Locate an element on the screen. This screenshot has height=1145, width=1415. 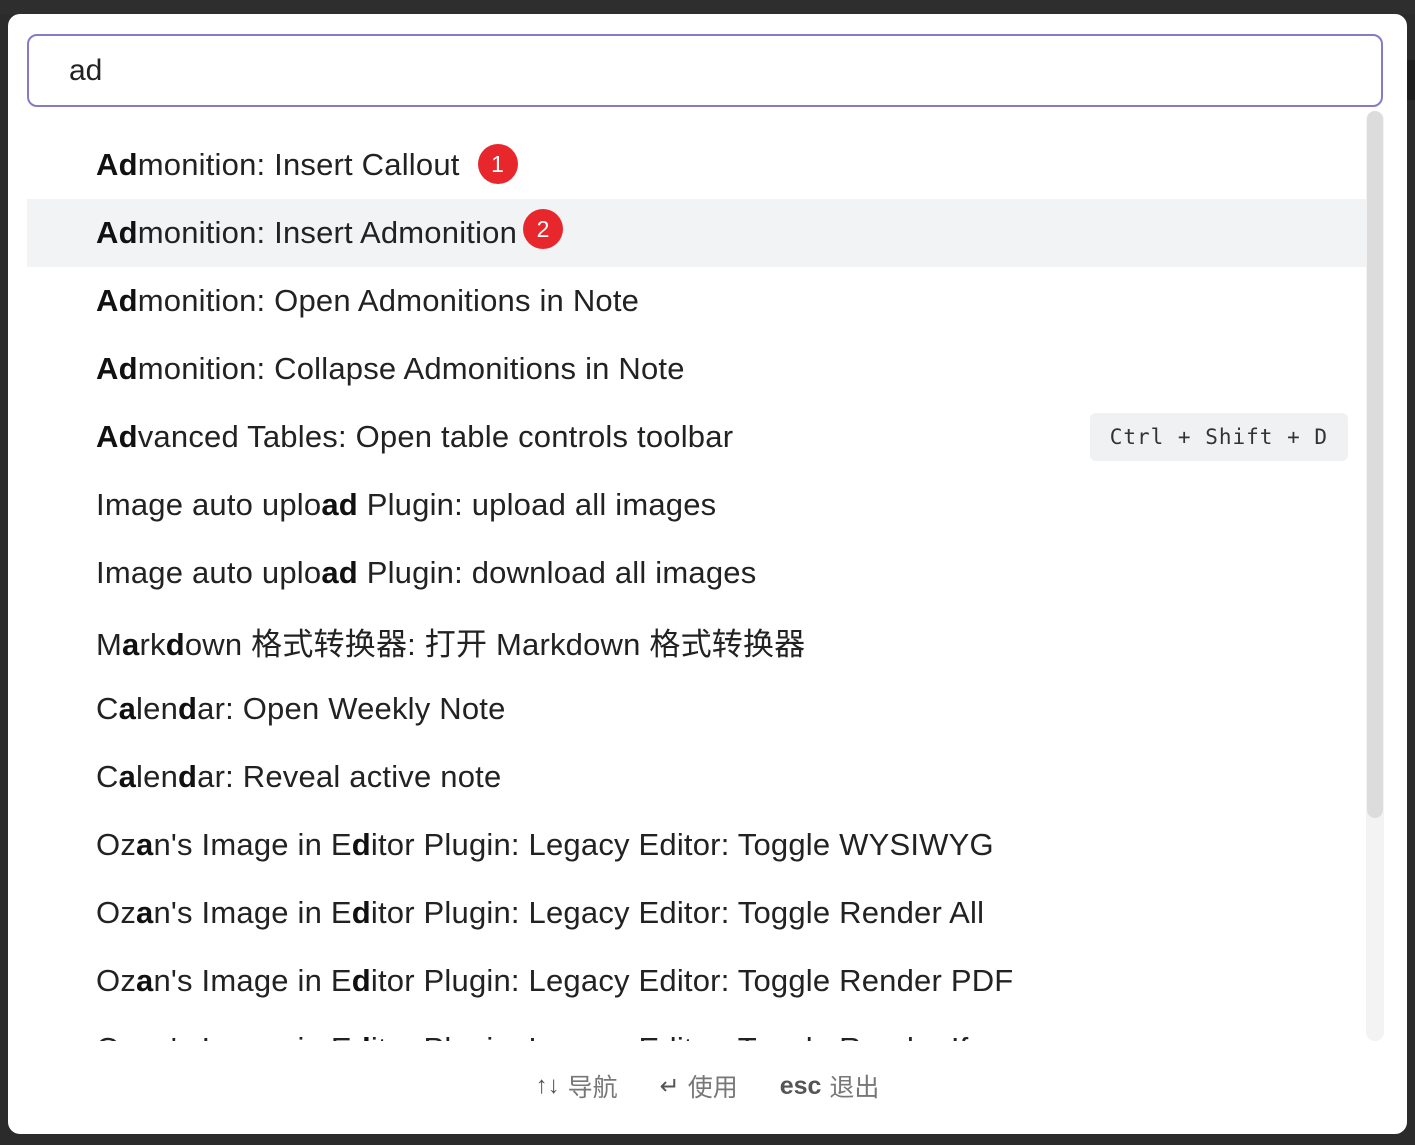
number-badge: 1 is located at coordinates (497, 164).